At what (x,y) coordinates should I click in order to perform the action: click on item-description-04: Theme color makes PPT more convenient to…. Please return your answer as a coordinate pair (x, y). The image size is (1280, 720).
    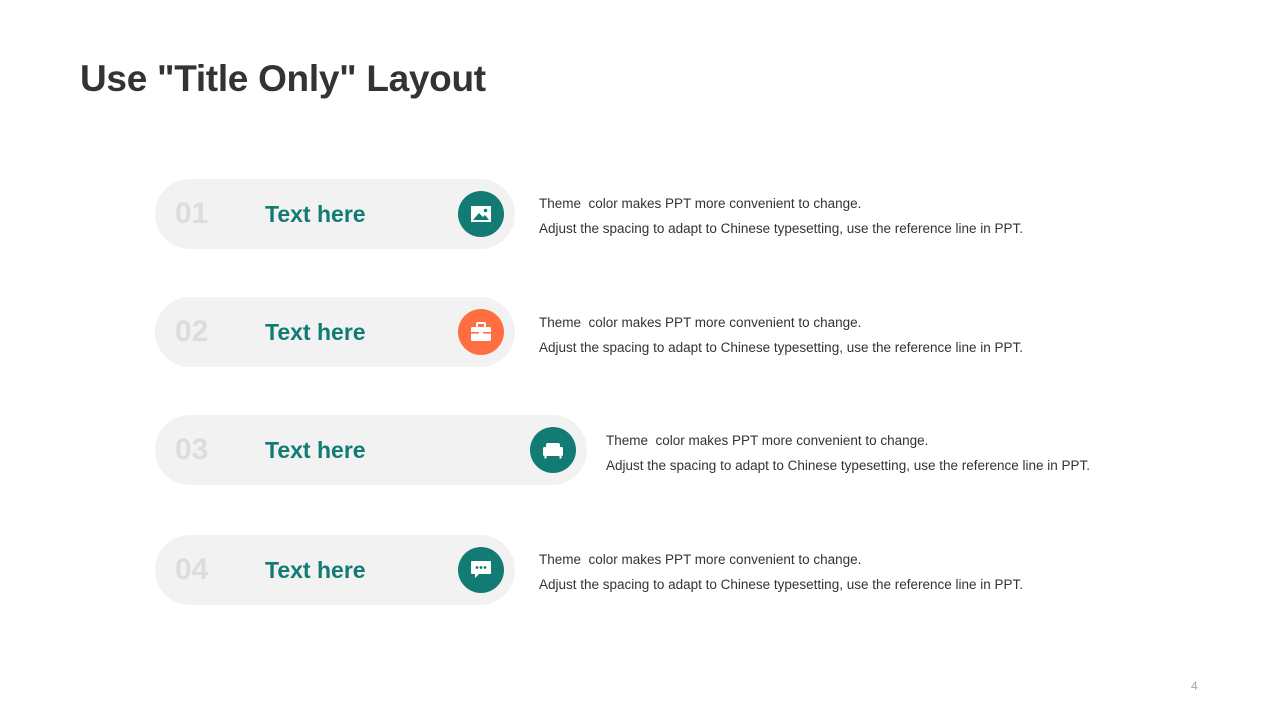
    Looking at the image, I should click on (781, 572).